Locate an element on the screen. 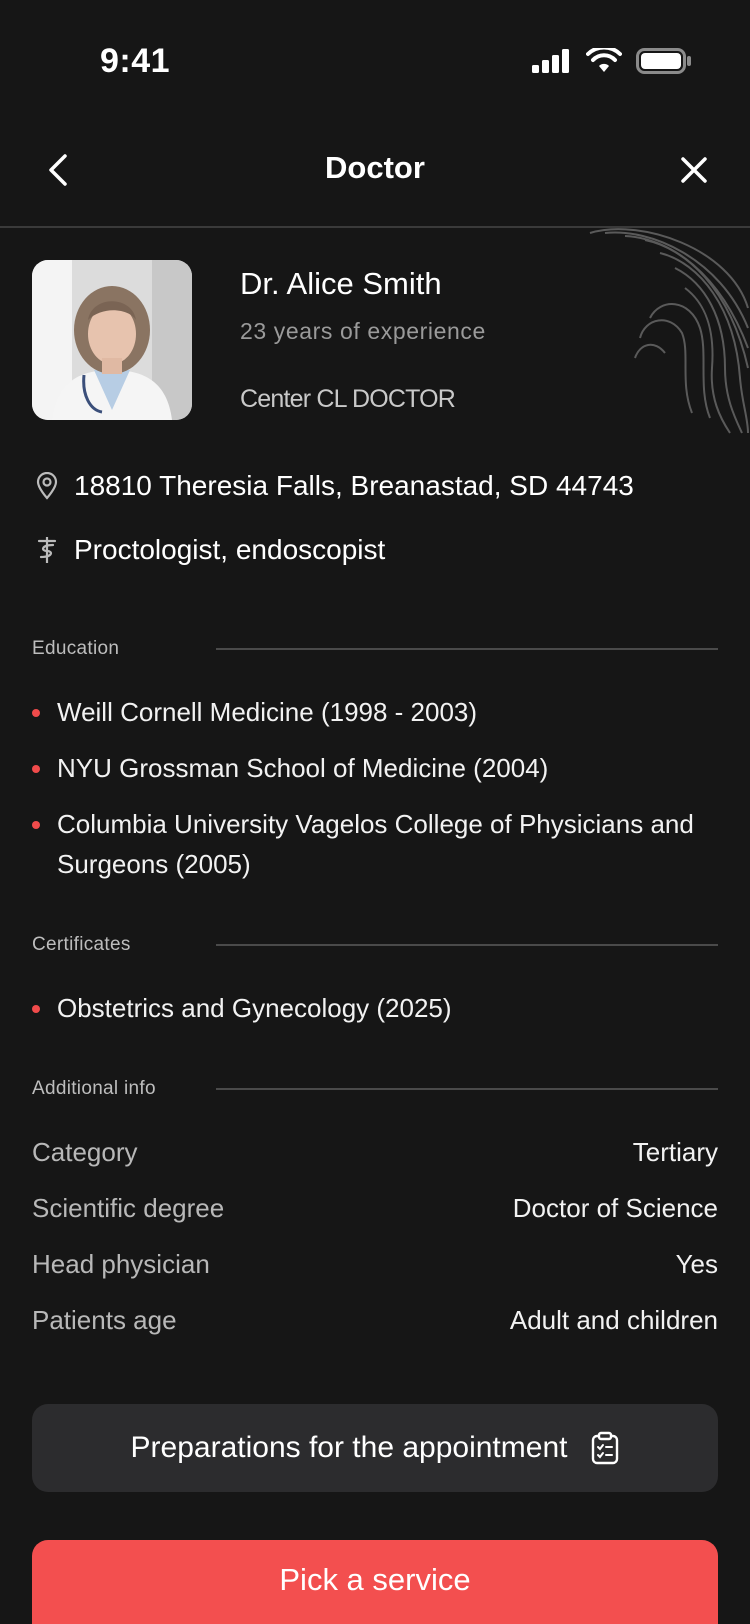 The image size is (750, 1624). info-key: Head physician is located at coordinates (121, 1263).